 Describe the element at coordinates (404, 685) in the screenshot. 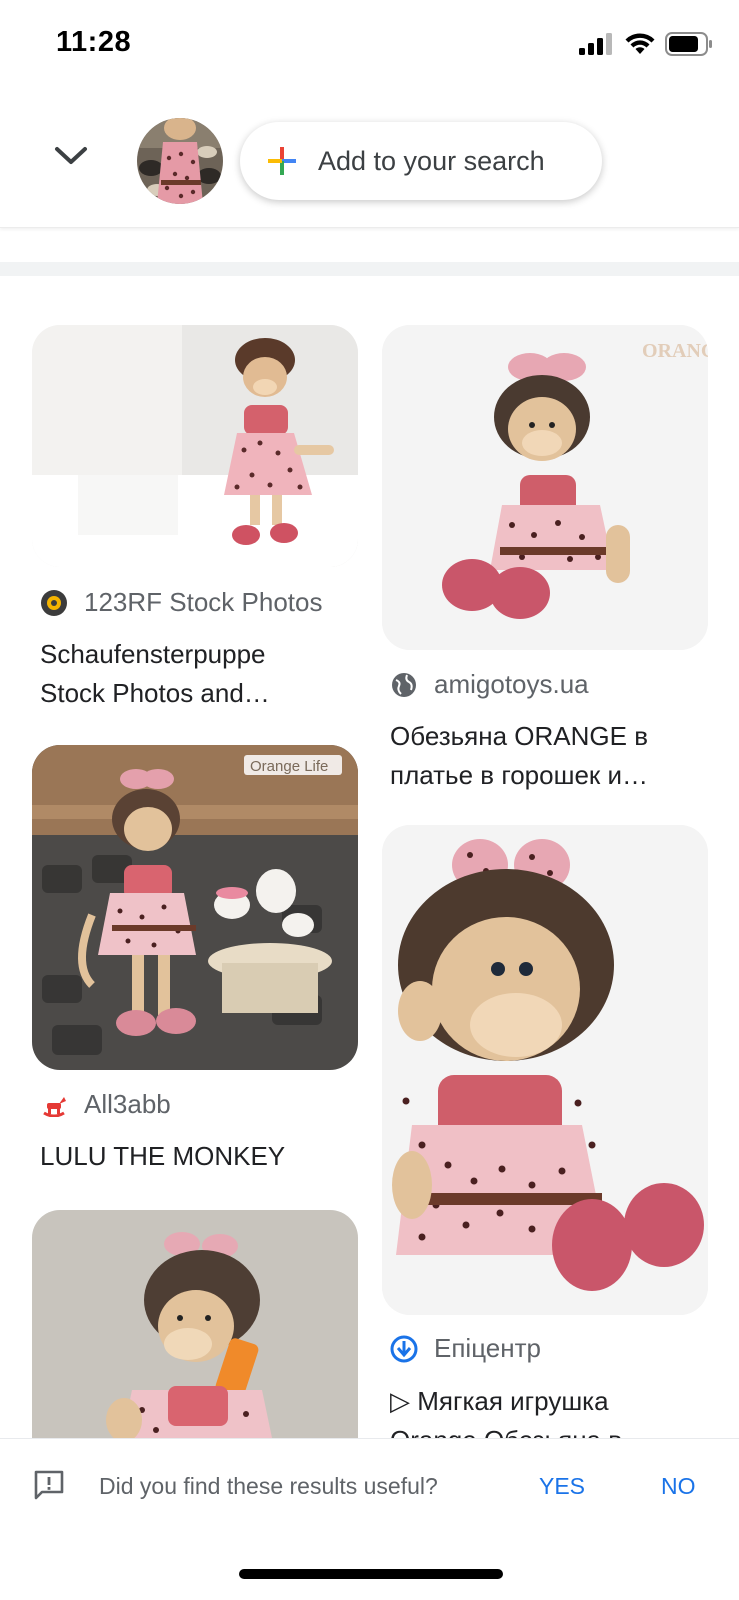

I see `globe-icon` at that location.